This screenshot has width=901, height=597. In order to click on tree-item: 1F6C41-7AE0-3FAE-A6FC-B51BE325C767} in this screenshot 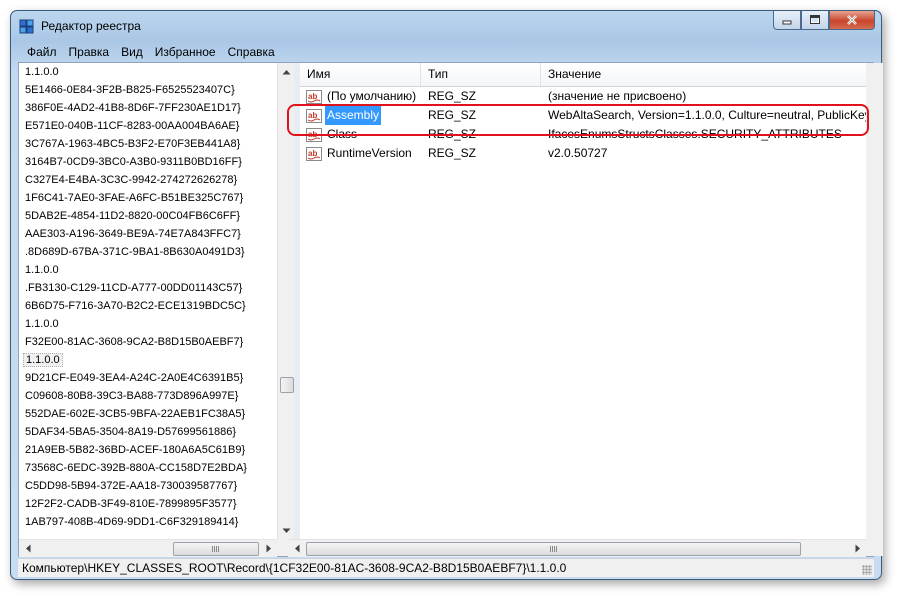, I will do `click(148, 198)`.